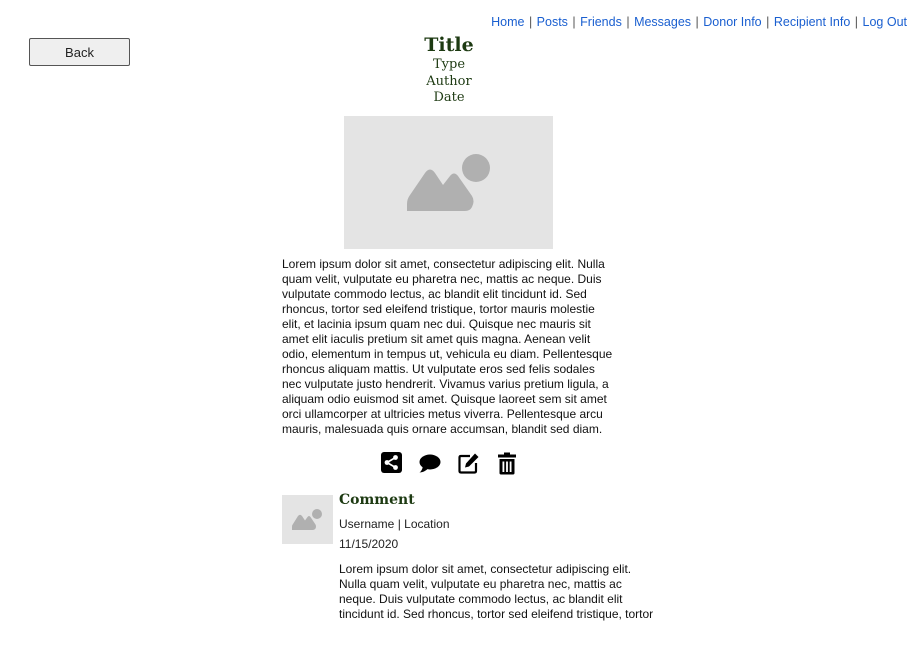 The image size is (919, 647). I want to click on comment-title: Comment, so click(377, 500).